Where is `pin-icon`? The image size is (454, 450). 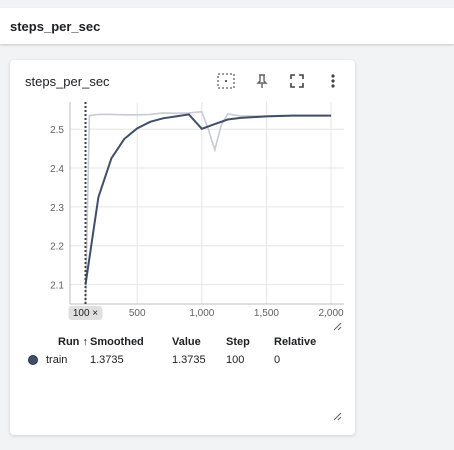
pin-icon is located at coordinates (262, 81).